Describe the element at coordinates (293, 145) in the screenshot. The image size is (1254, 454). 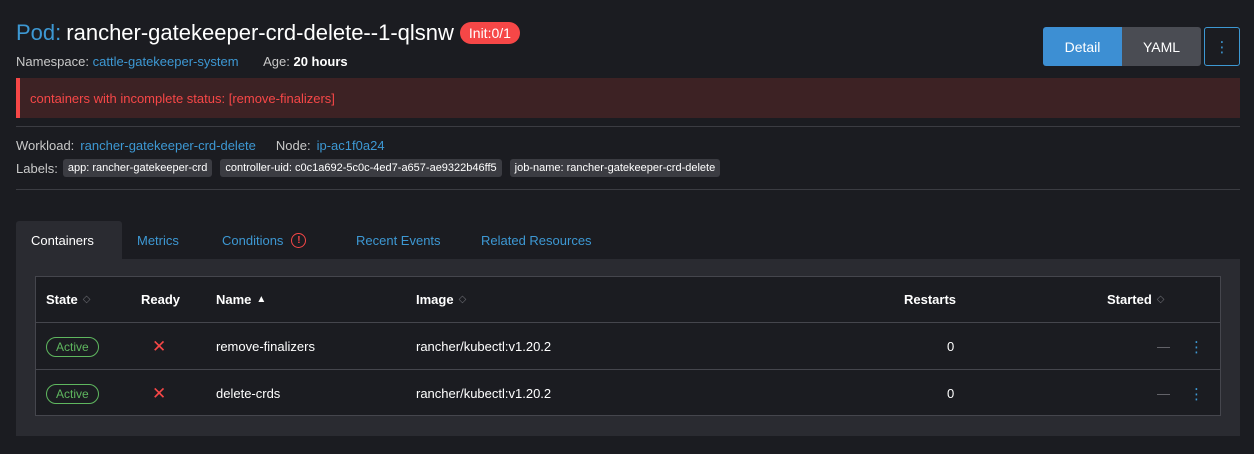
I see `node-label: Node:` at that location.